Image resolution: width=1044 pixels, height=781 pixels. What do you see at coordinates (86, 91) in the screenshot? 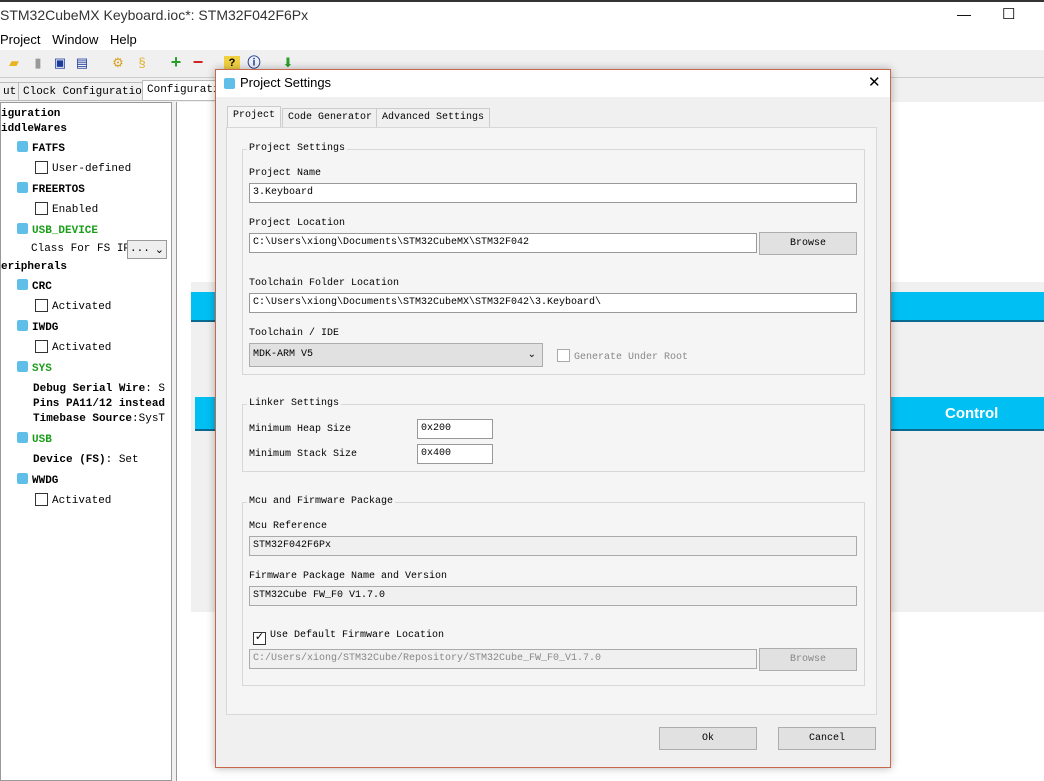
I see `tab-clock-configuration: Clock Configuration` at bounding box center [86, 91].